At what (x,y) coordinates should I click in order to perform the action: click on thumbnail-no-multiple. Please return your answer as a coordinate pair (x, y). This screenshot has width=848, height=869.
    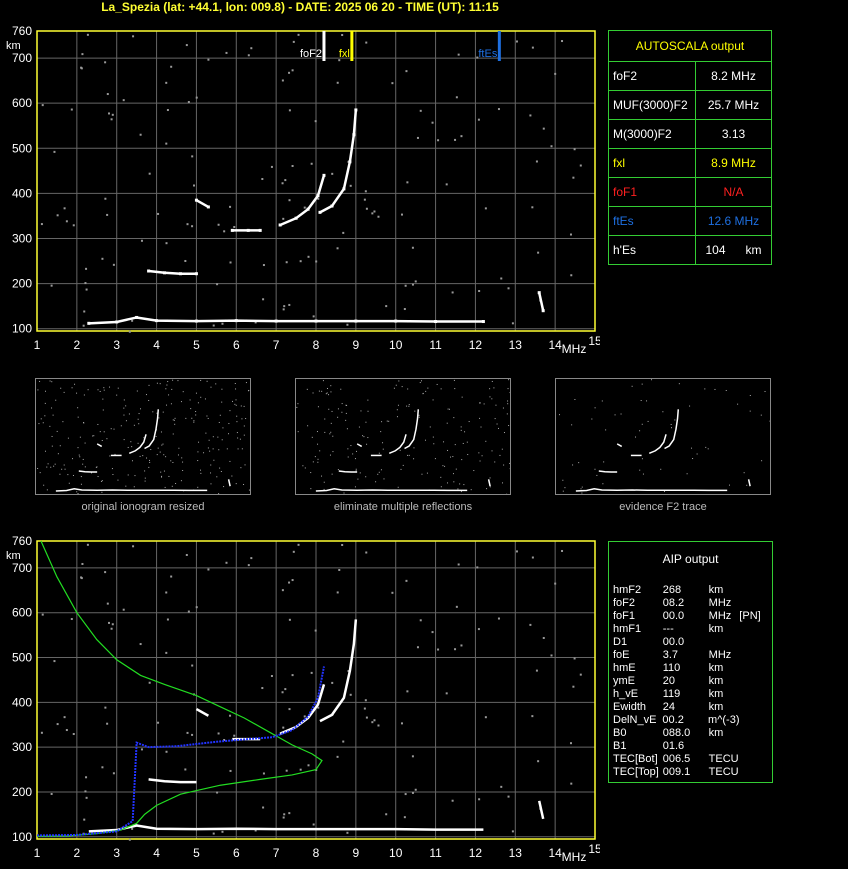
    Looking at the image, I should click on (403, 436).